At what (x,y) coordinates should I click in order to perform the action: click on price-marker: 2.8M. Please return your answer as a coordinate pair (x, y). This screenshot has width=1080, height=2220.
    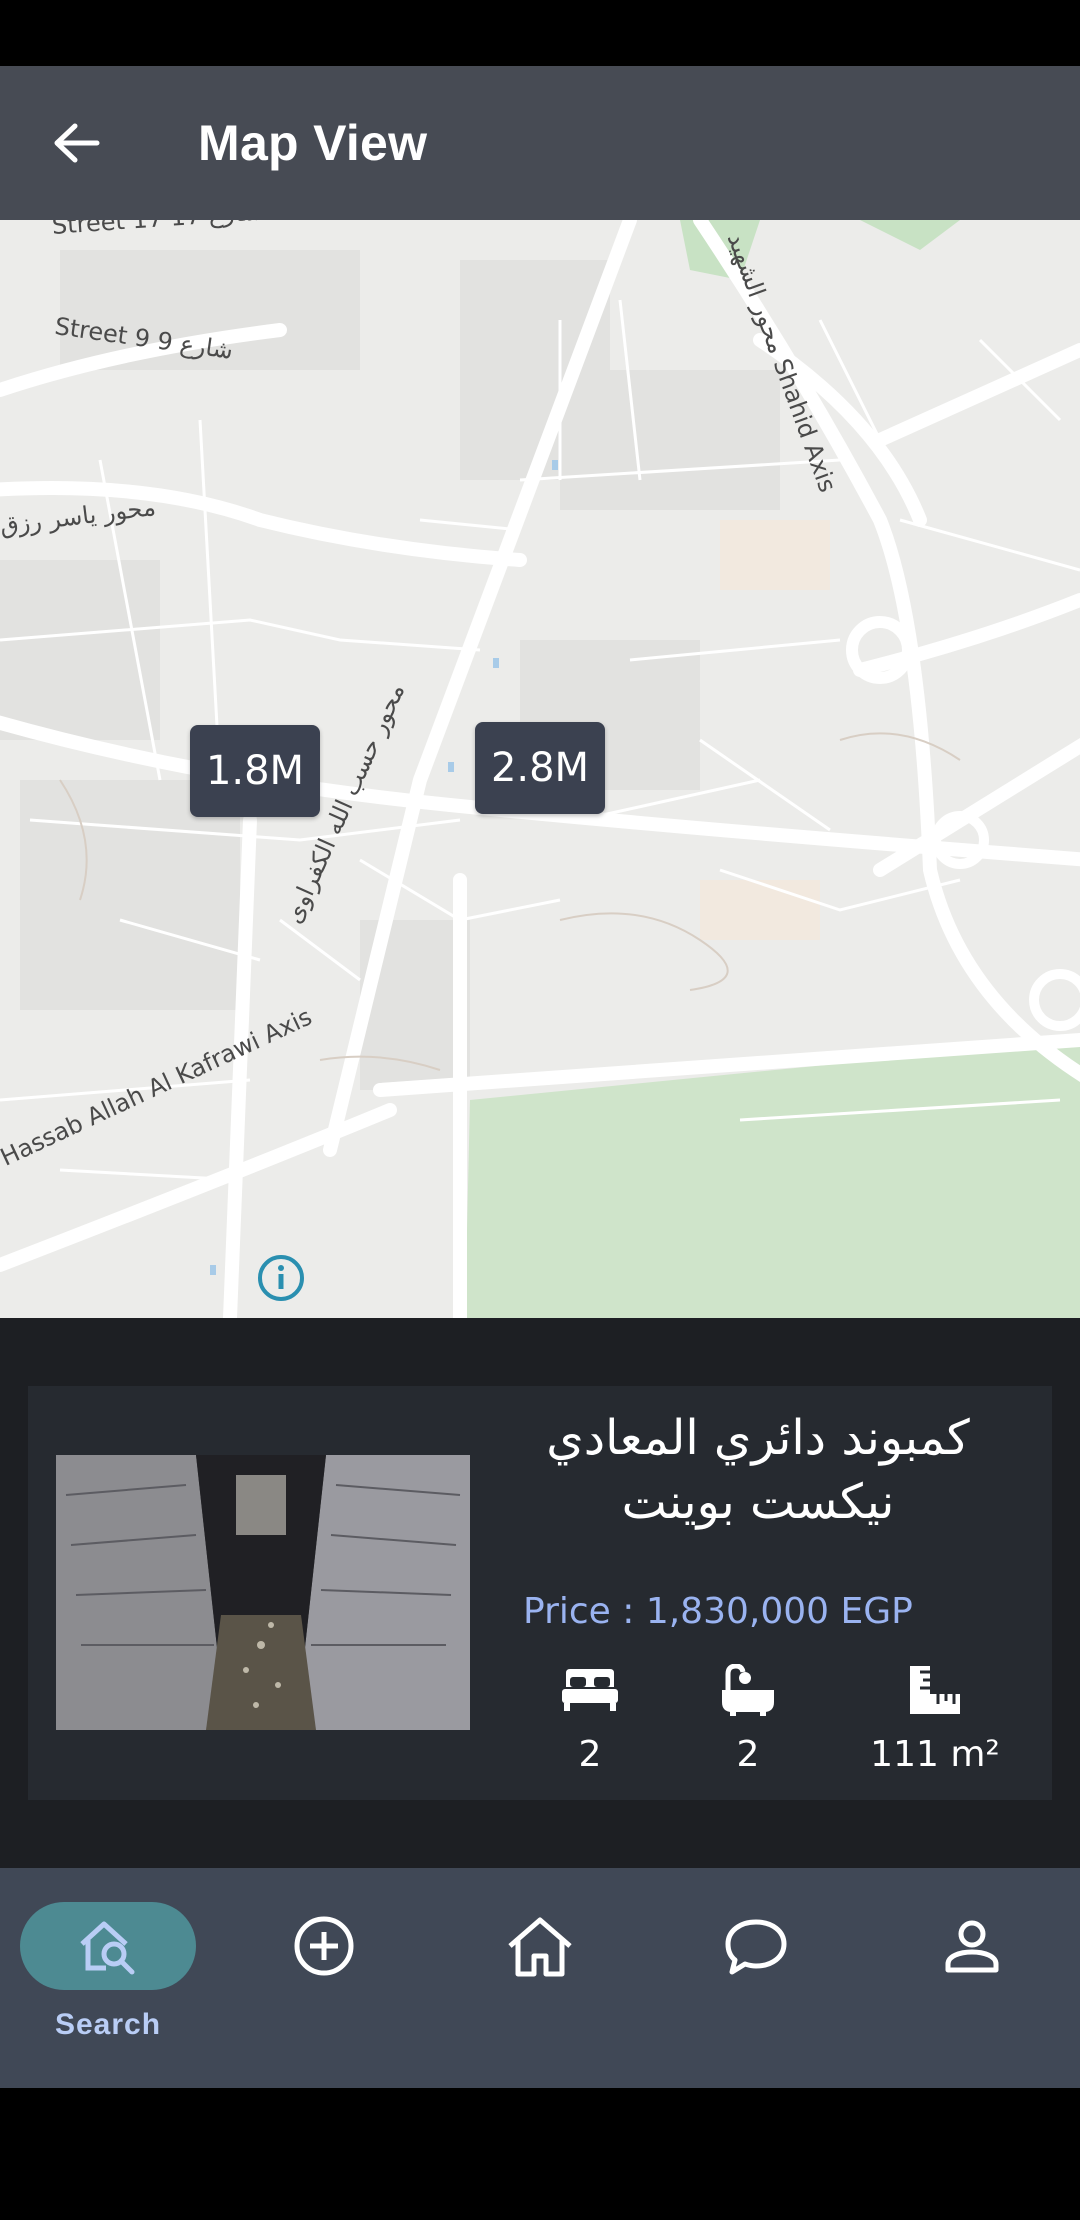
    Looking at the image, I should click on (540, 768).